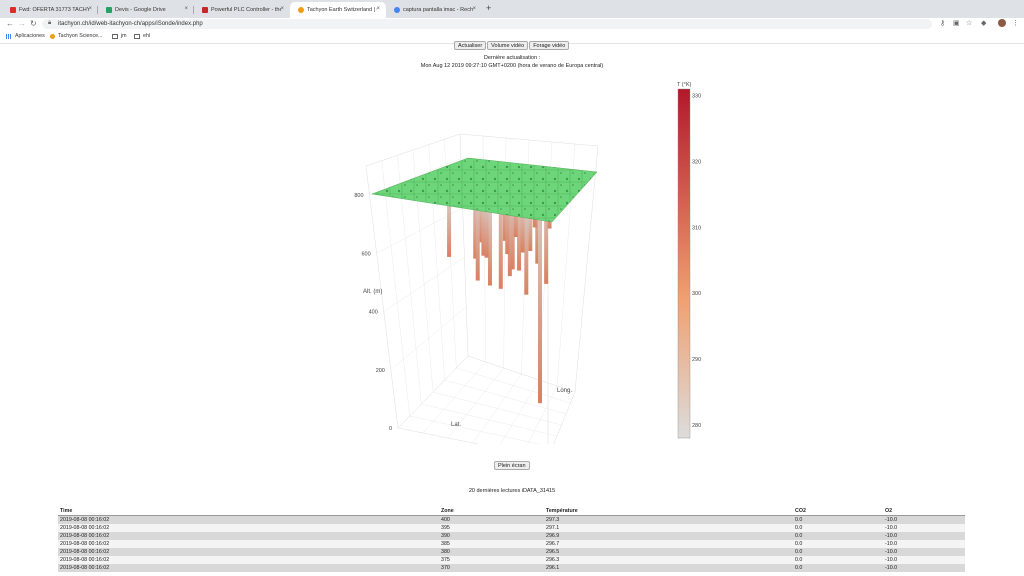  Describe the element at coordinates (491, 536) in the screenshot. I see `table-cell: 390` at that location.